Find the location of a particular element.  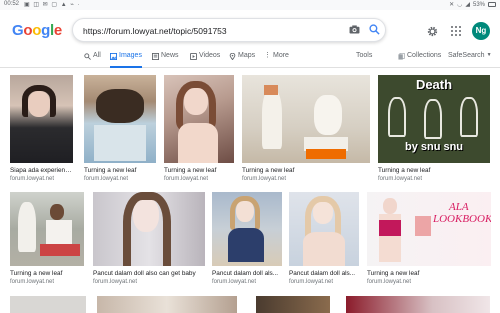

tools-button: Tools is located at coordinates (364, 60).